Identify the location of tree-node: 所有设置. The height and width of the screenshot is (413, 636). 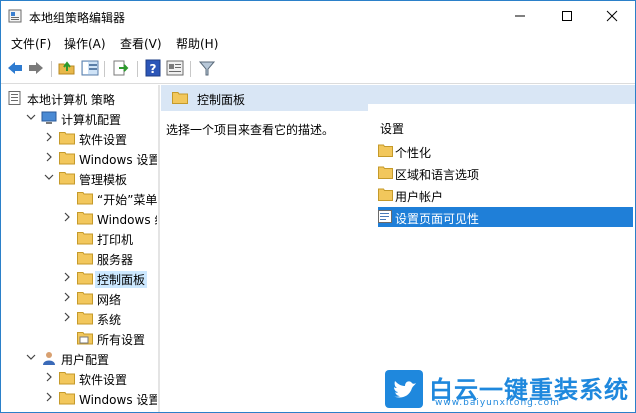
(79, 339).